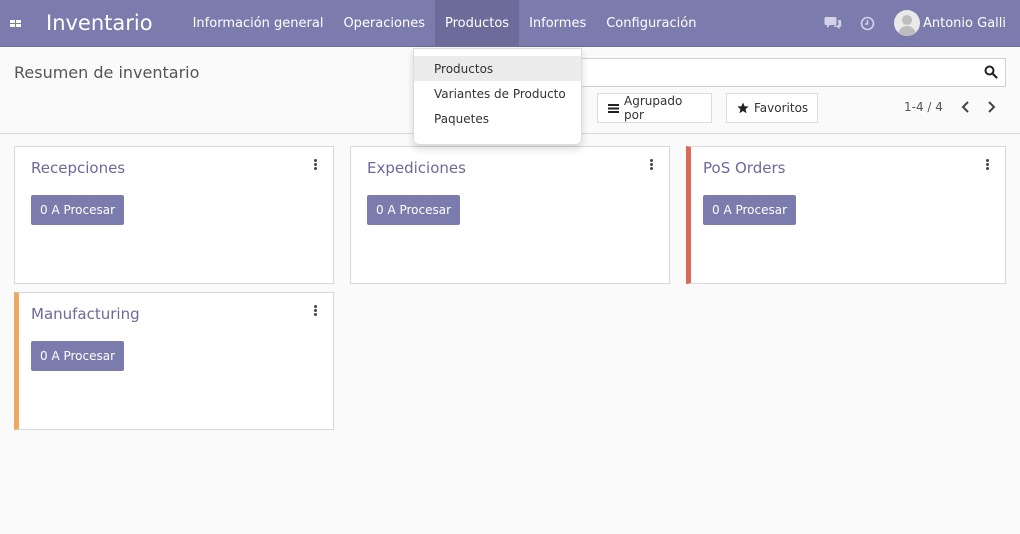  What do you see at coordinates (833, 23) in the screenshot?
I see `messages-icon` at bounding box center [833, 23].